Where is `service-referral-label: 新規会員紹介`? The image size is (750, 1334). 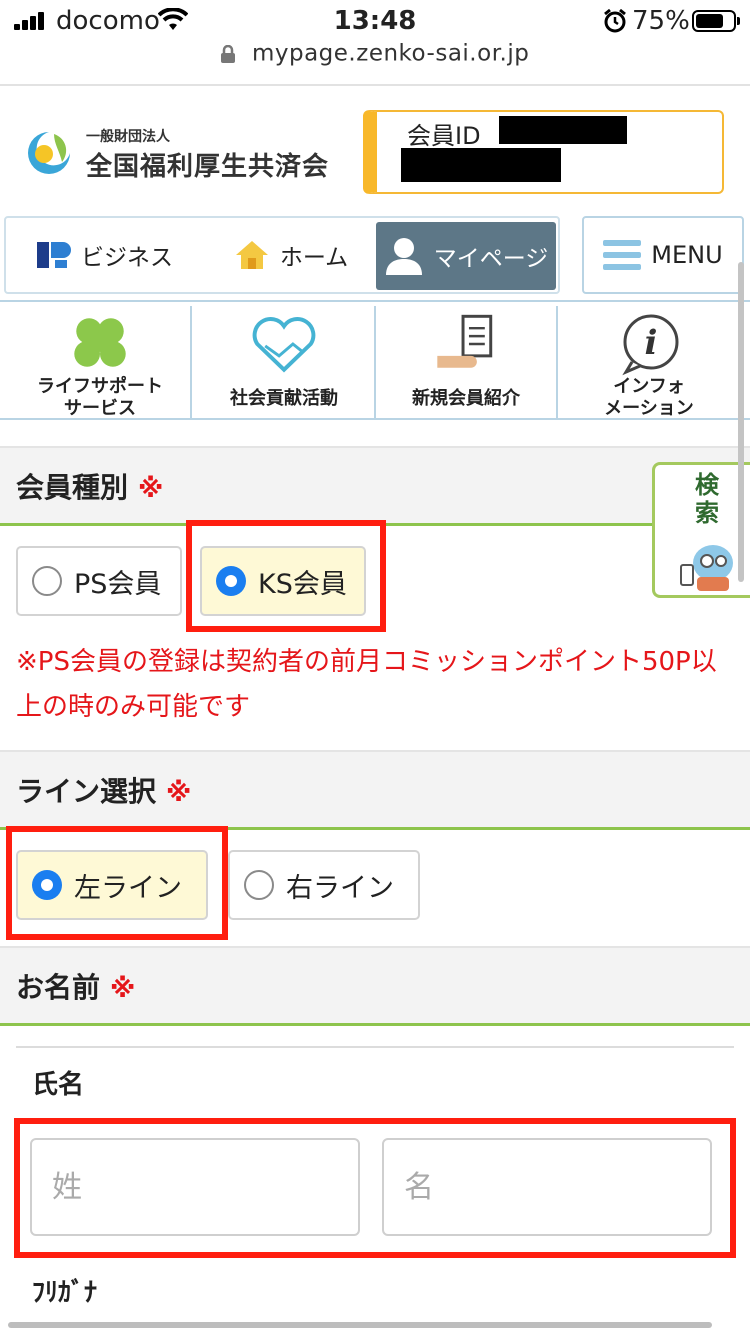
service-referral-label: 新規会員紹介 is located at coordinates (466, 398).